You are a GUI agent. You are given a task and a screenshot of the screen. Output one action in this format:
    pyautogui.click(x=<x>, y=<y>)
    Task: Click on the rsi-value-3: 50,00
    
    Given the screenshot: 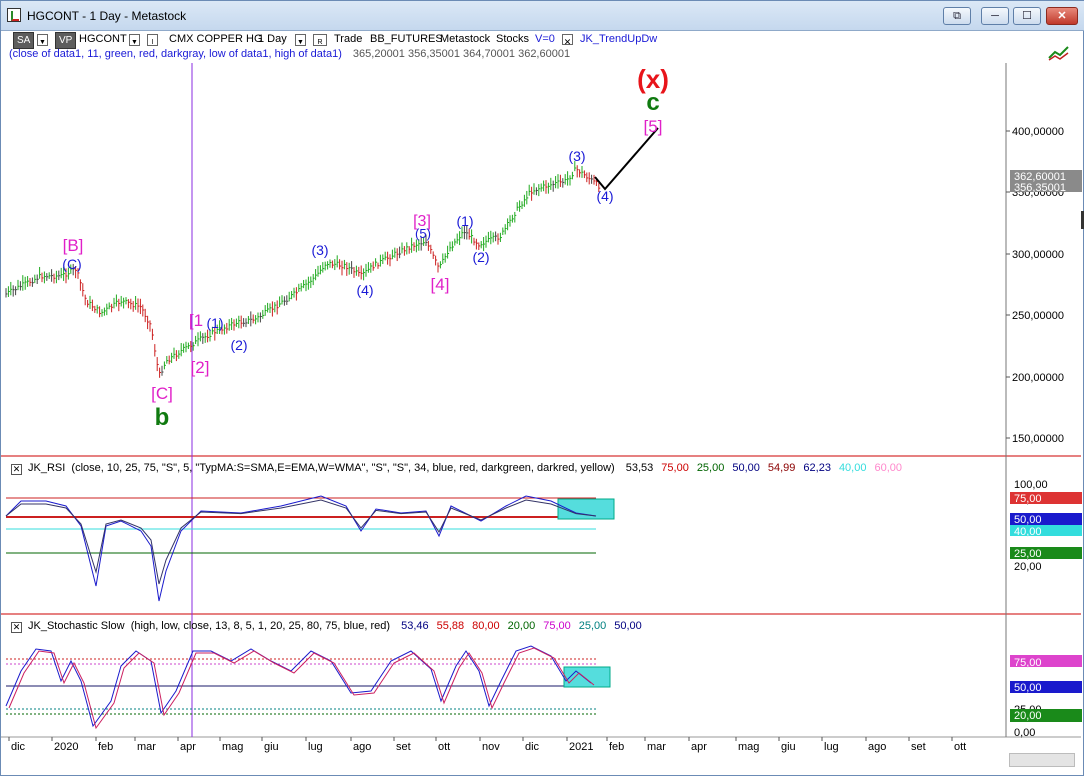 What is the action you would take?
    pyautogui.click(x=746, y=468)
    